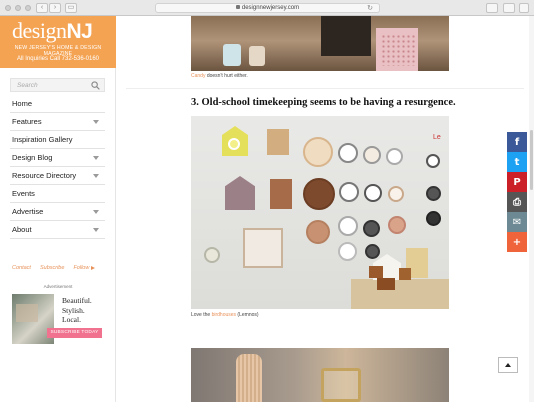 This screenshot has height=402, width=534. I want to click on follow-link: Follow, so click(84, 268).